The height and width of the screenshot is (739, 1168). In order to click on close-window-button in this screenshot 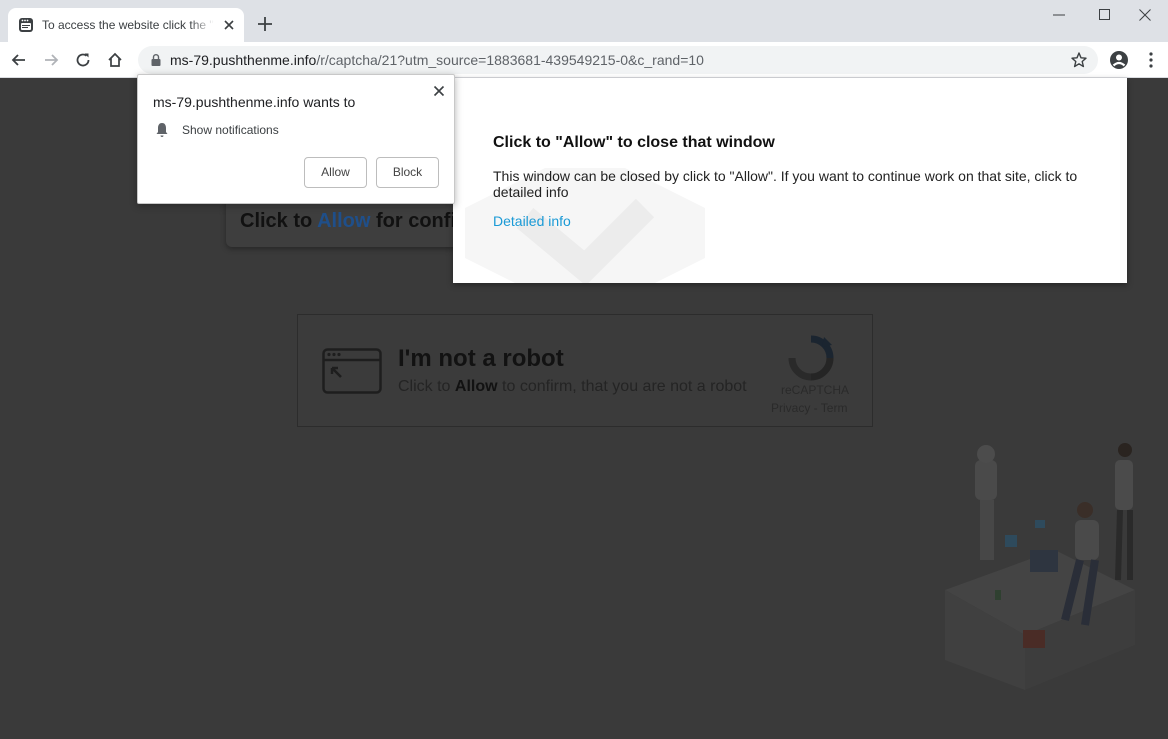, I will do `click(1145, 15)`.